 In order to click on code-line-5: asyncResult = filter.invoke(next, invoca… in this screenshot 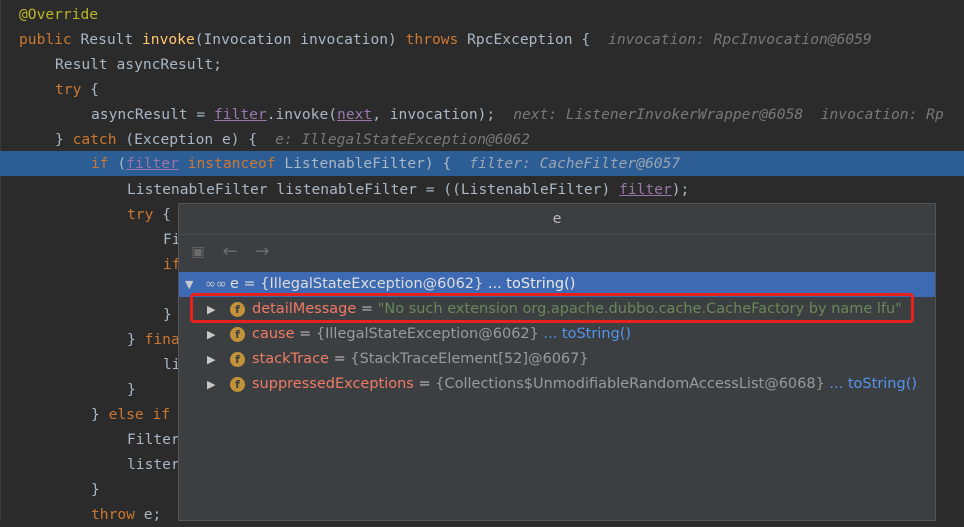, I will do `click(482, 114)`.